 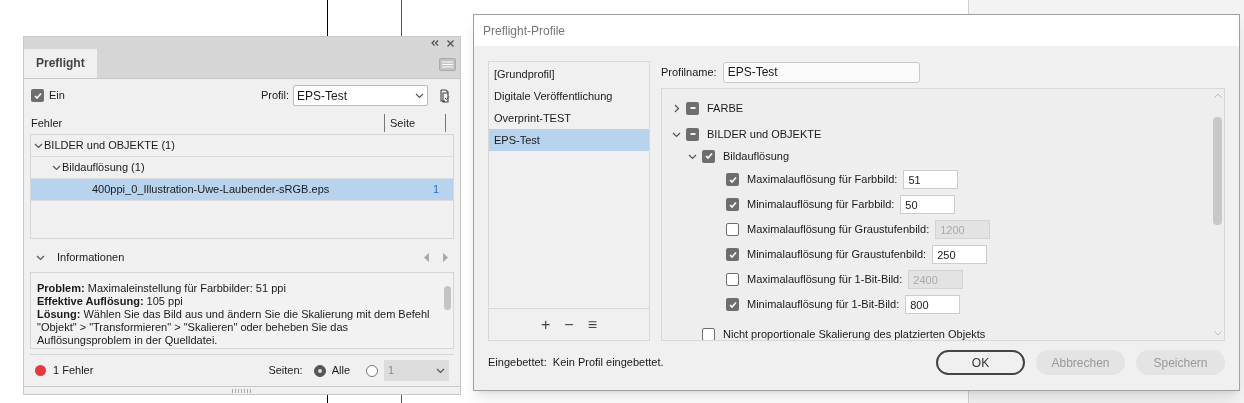 I want to click on list-button: ≡, so click(x=592, y=324).